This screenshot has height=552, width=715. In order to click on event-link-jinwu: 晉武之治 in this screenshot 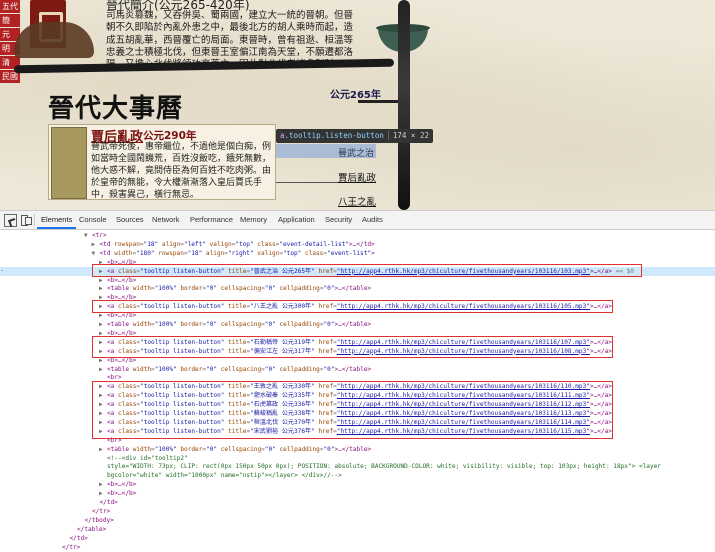, I will do `click(356, 152)`.